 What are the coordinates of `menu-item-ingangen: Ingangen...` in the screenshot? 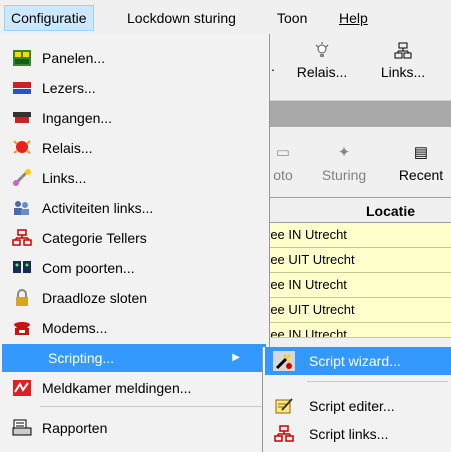 It's located at (134, 118).